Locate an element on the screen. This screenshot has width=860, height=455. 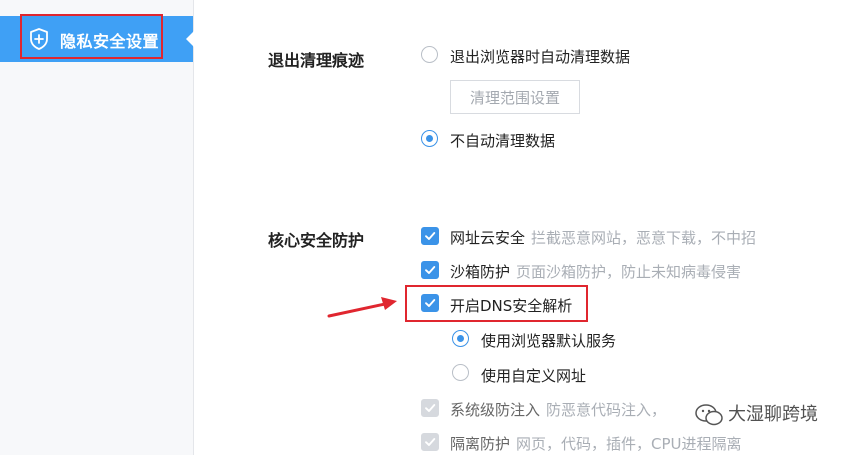
option-description: 防恶意代码注入， is located at coordinates (606, 410).